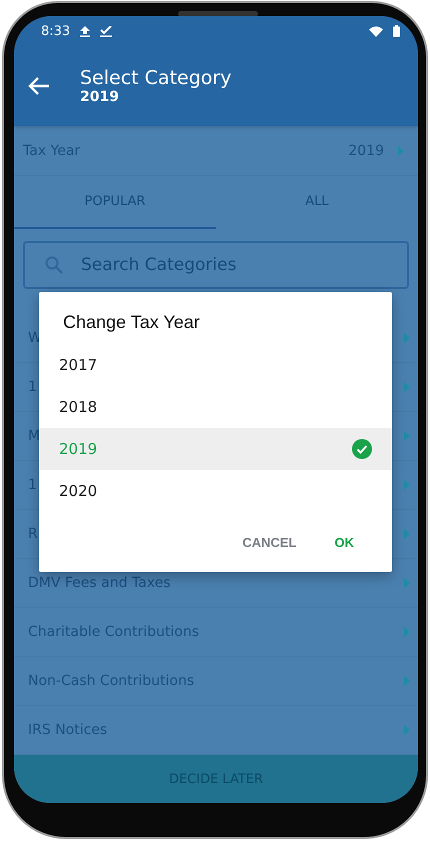 The image size is (430, 841). What do you see at coordinates (78, 407) in the screenshot?
I see `year-label: 2018` at bounding box center [78, 407].